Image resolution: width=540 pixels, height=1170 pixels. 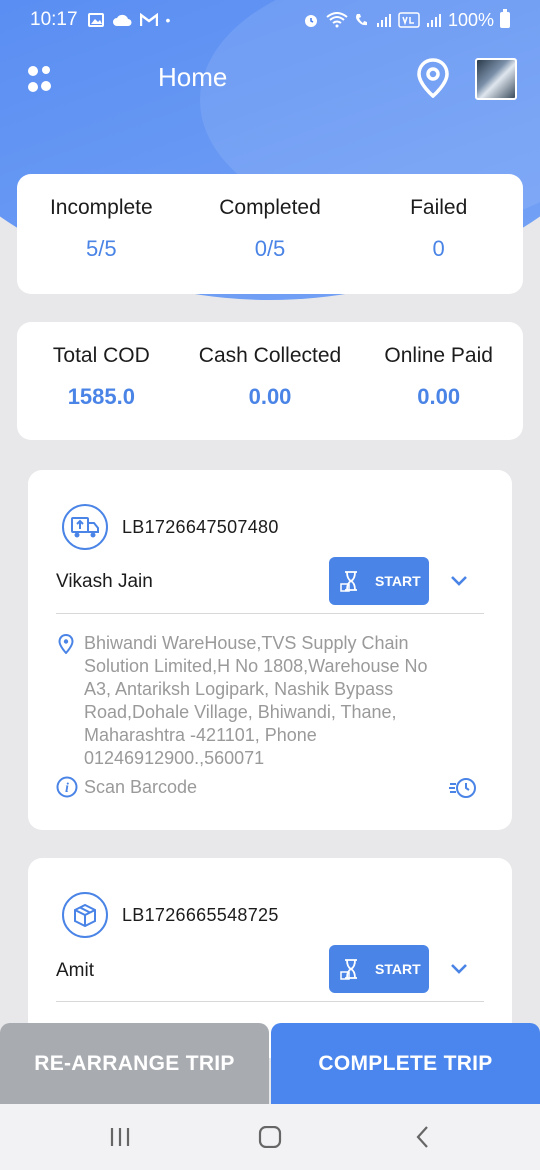 What do you see at coordinates (424, 1137) in the screenshot?
I see `back-icon` at bounding box center [424, 1137].